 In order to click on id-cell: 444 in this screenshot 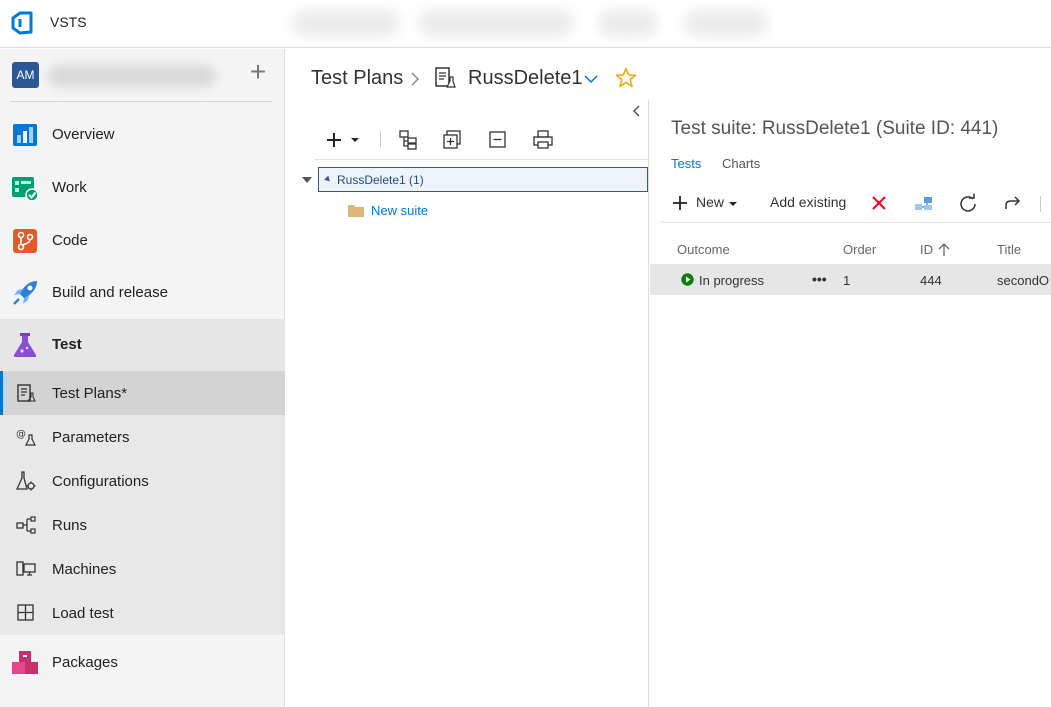, I will do `click(931, 280)`.